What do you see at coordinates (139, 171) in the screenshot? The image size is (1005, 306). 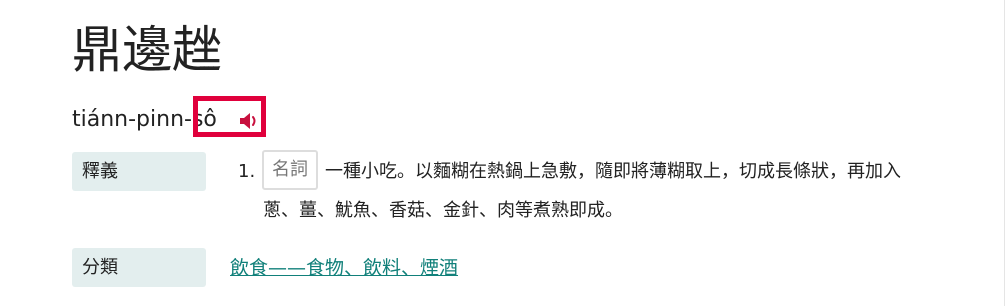 I see `definition-label: 釋義` at bounding box center [139, 171].